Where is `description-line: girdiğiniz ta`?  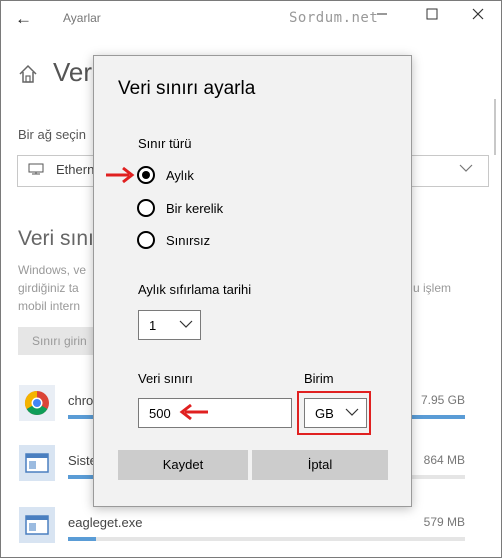 description-line: girdiğiniz ta is located at coordinates (48, 288).